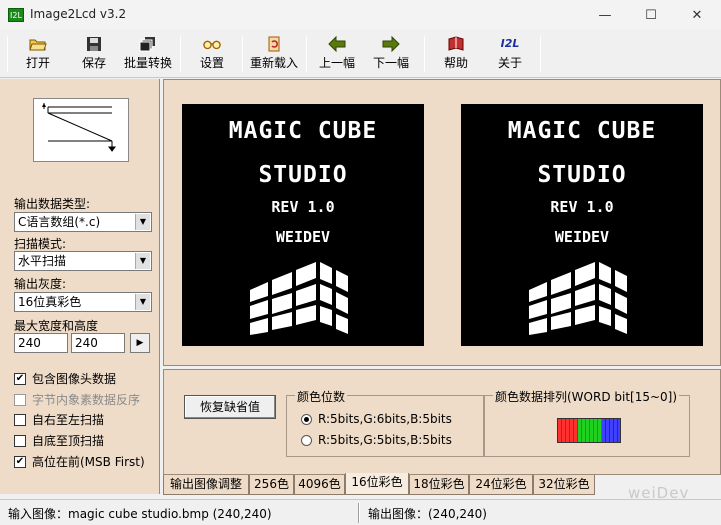 This screenshot has width=721, height=525. What do you see at coordinates (360, 54) in the screenshot?
I see `toolbar: 打开 保存 批量转换 设置 重新载入 上一幅 下一幅 帮助 I2L 关于` at bounding box center [360, 54].